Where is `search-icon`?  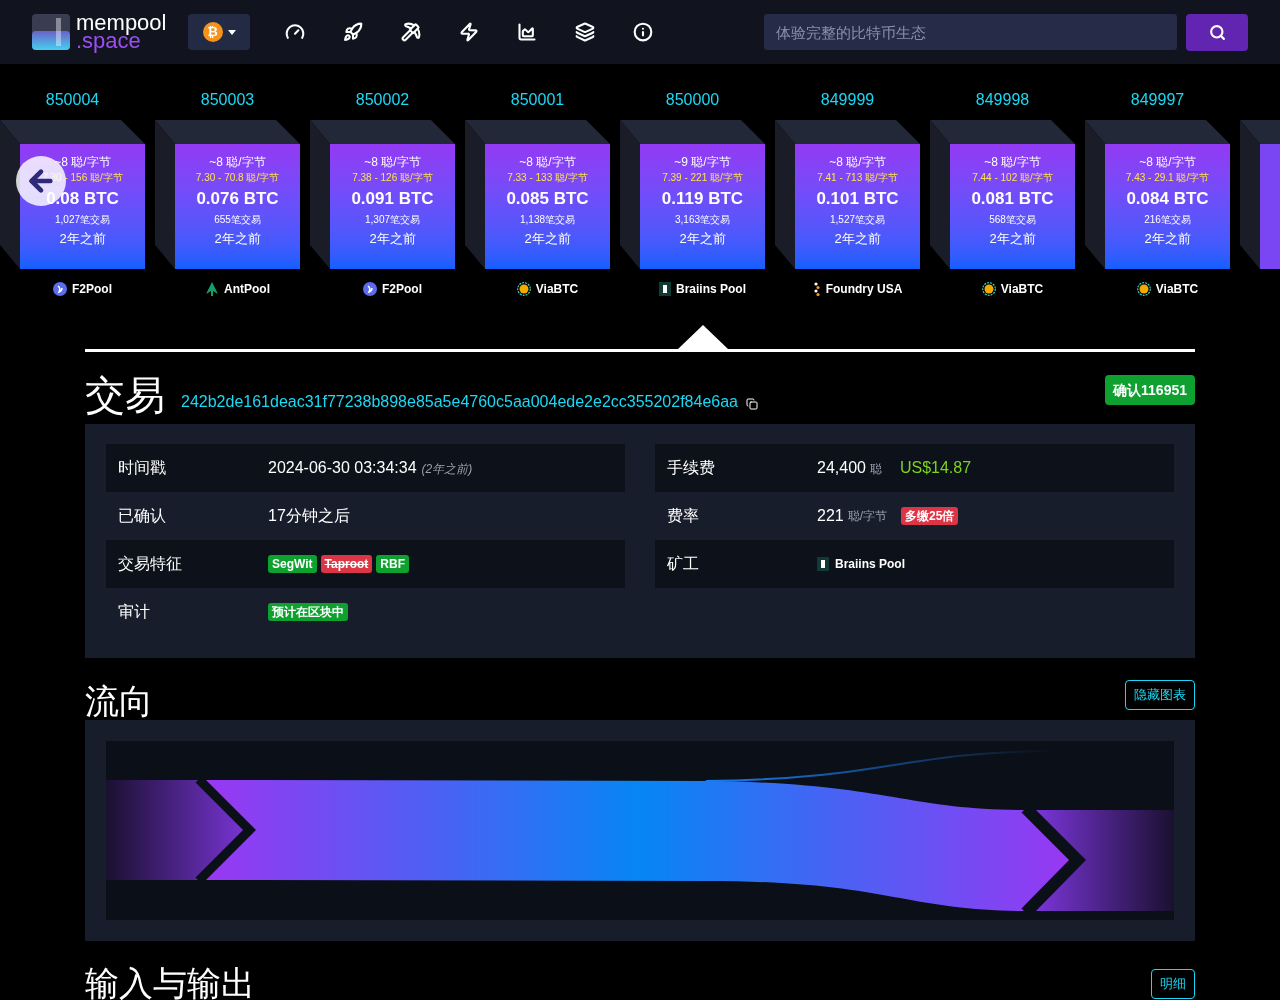 search-icon is located at coordinates (1217, 32).